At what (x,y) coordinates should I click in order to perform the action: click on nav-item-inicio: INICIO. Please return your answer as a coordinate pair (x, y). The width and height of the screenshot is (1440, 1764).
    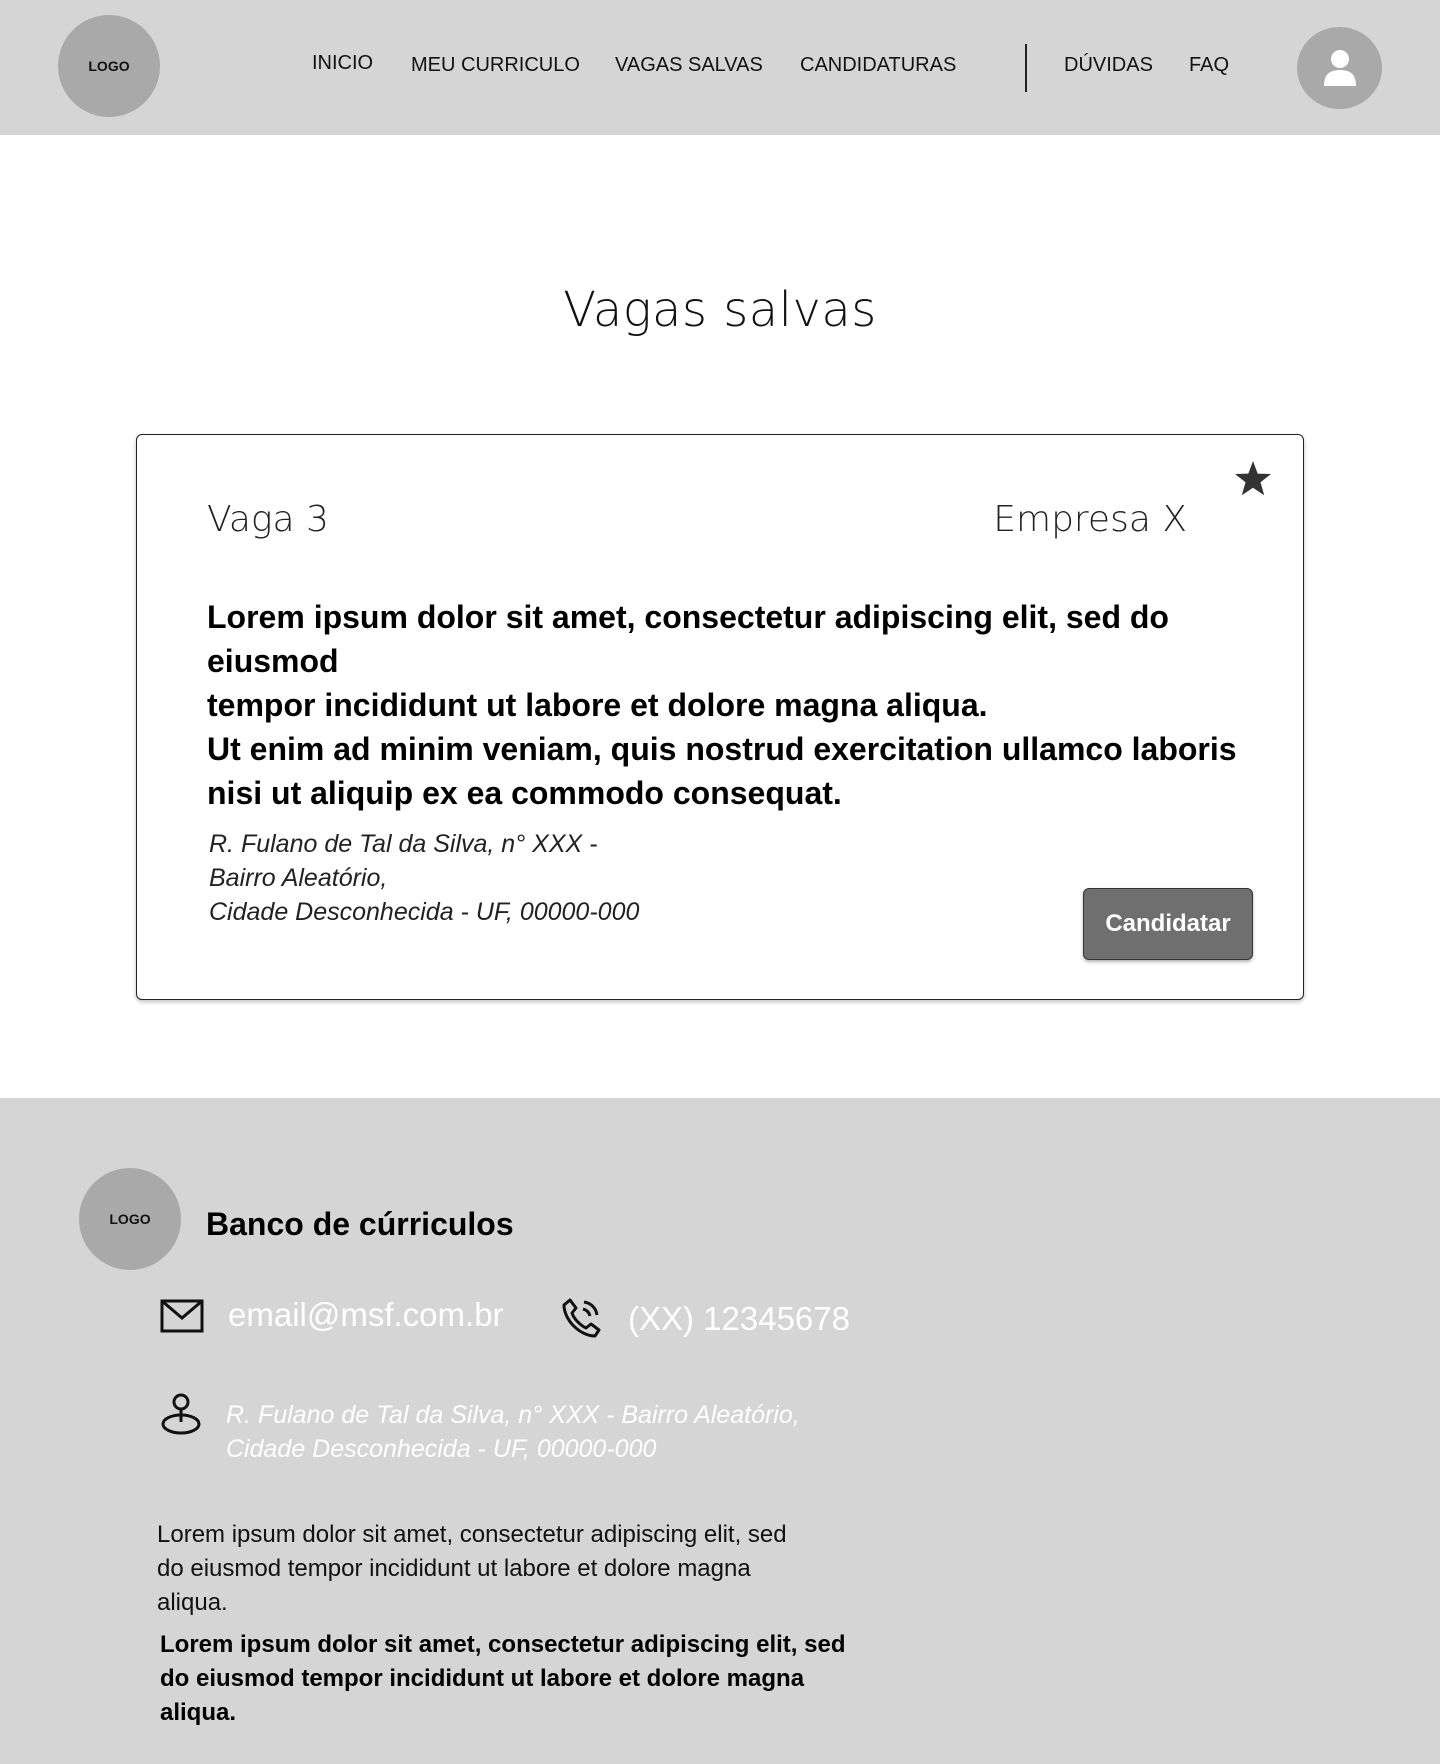
    Looking at the image, I should click on (342, 63).